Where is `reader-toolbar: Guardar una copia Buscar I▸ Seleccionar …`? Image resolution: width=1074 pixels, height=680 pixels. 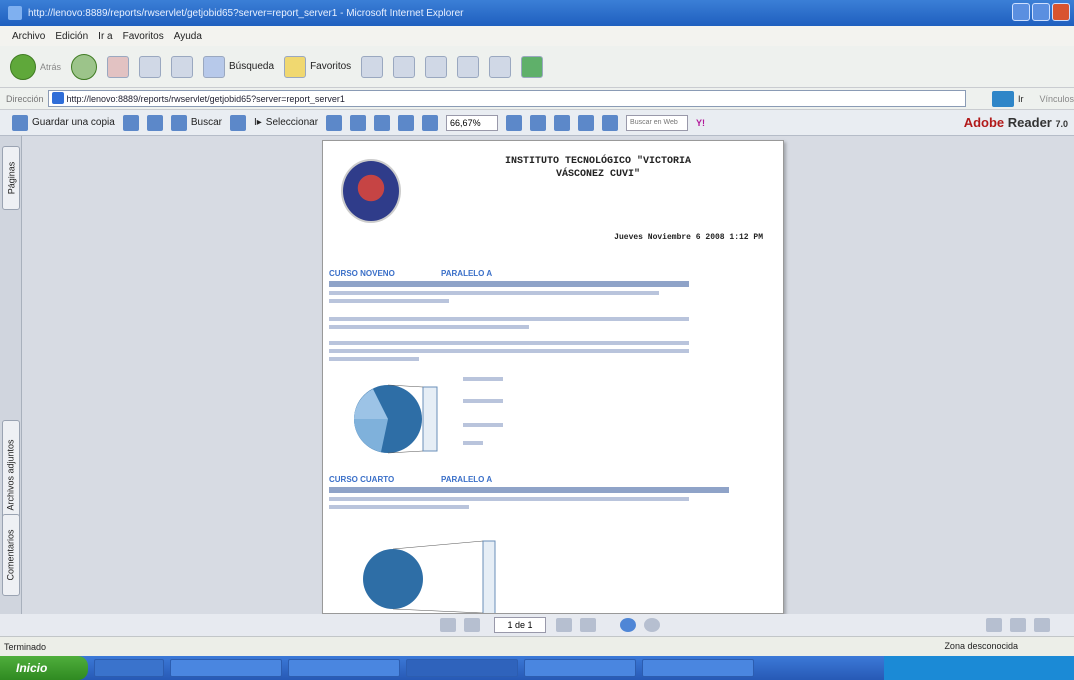
reader-toolbar: Guardar una copia Buscar I▸ Seleccionar … is located at coordinates (537, 123).